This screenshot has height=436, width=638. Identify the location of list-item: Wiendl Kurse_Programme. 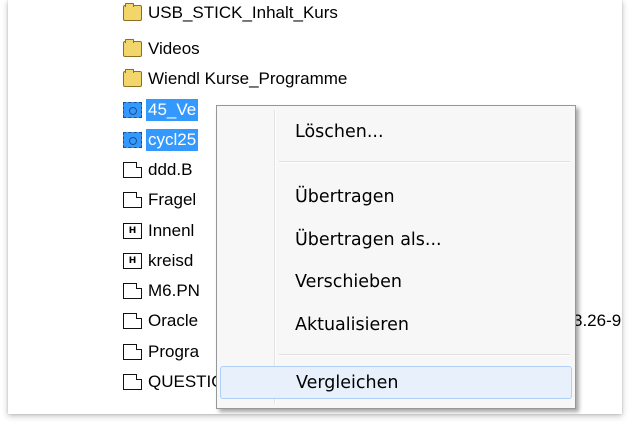
(236, 78).